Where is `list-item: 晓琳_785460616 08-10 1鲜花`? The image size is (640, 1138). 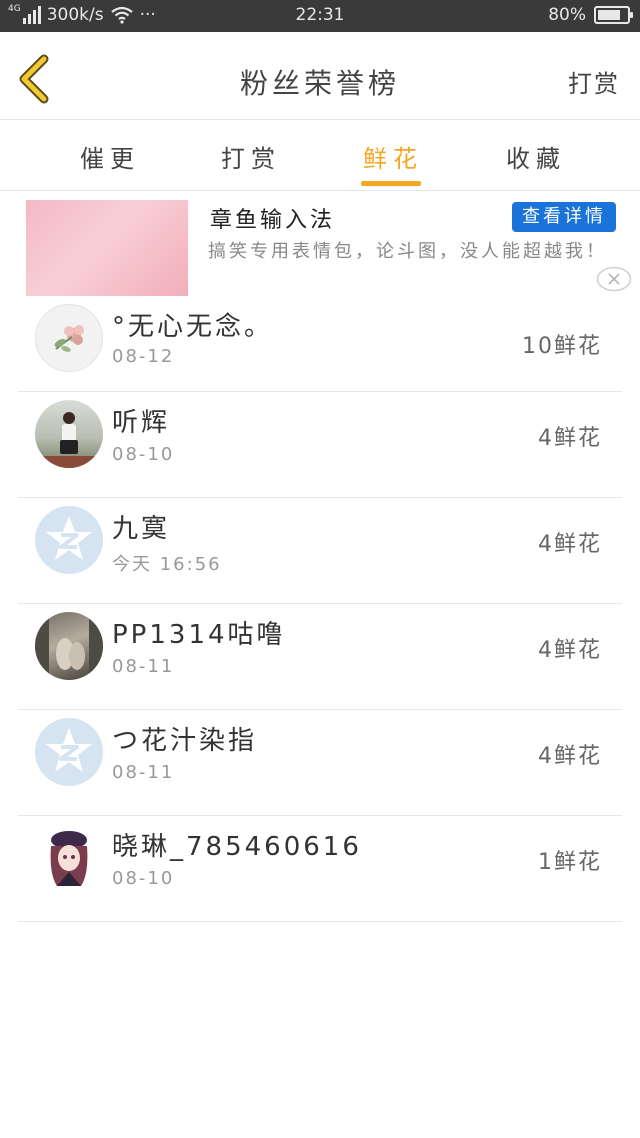 list-item: 晓琳_785460616 08-10 1鲜花 is located at coordinates (320, 869).